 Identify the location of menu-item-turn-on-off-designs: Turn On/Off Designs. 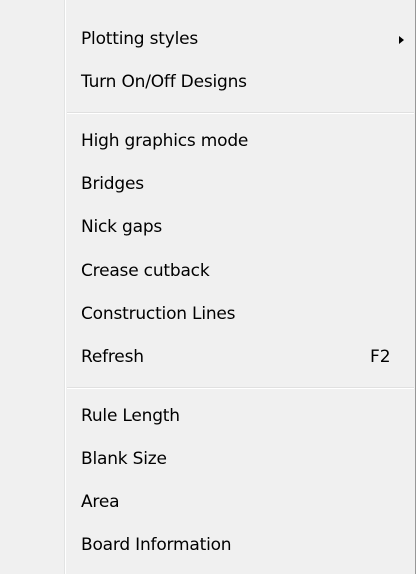
(207, 84).